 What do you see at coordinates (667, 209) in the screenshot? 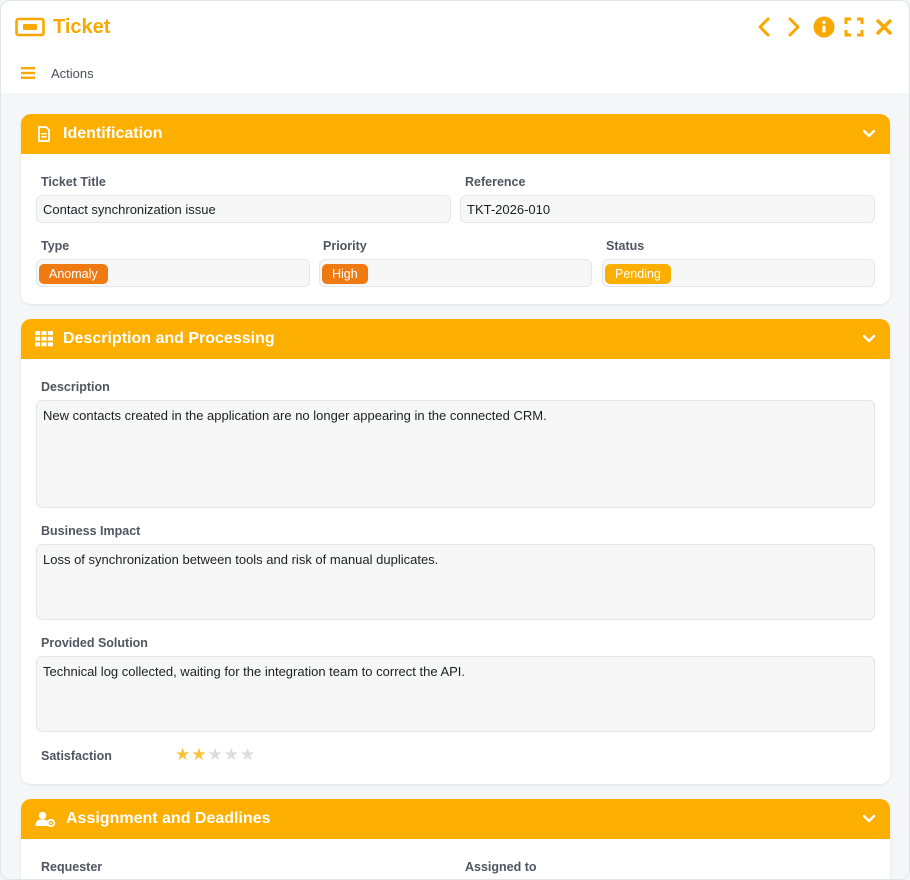
I see `reference-field: TKT-2026-010` at bounding box center [667, 209].